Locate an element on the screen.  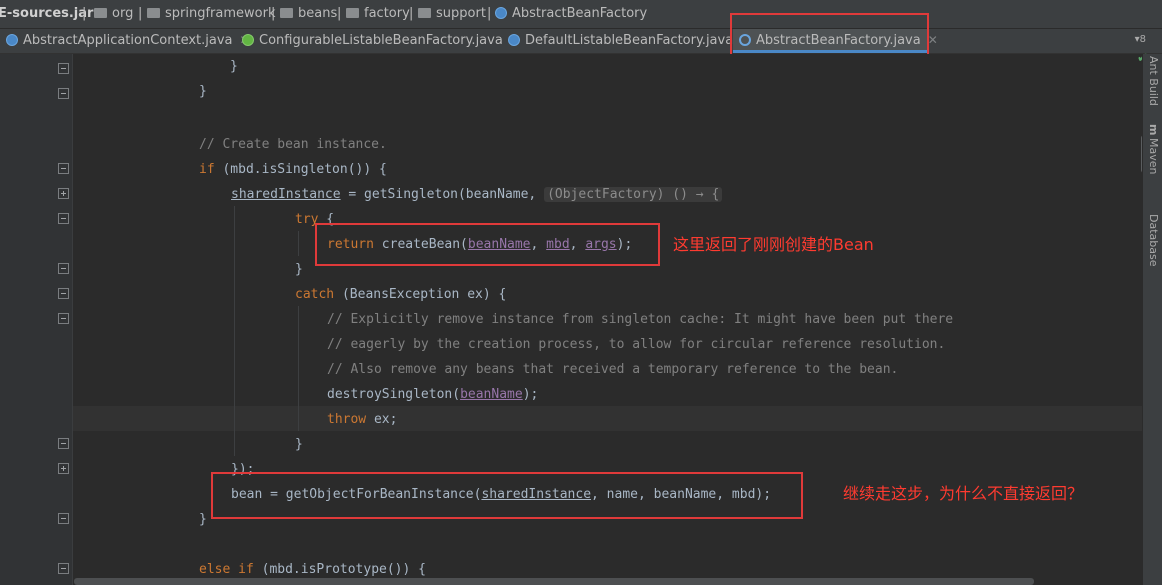
right-tool-strip: Ant Build m Maven Database is located at coordinates (1152, 319).